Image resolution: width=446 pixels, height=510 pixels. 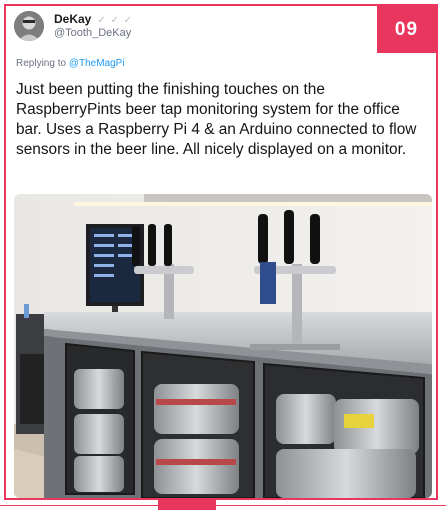 I want to click on replying-handle-link: @TheMagPi, so click(x=97, y=63).